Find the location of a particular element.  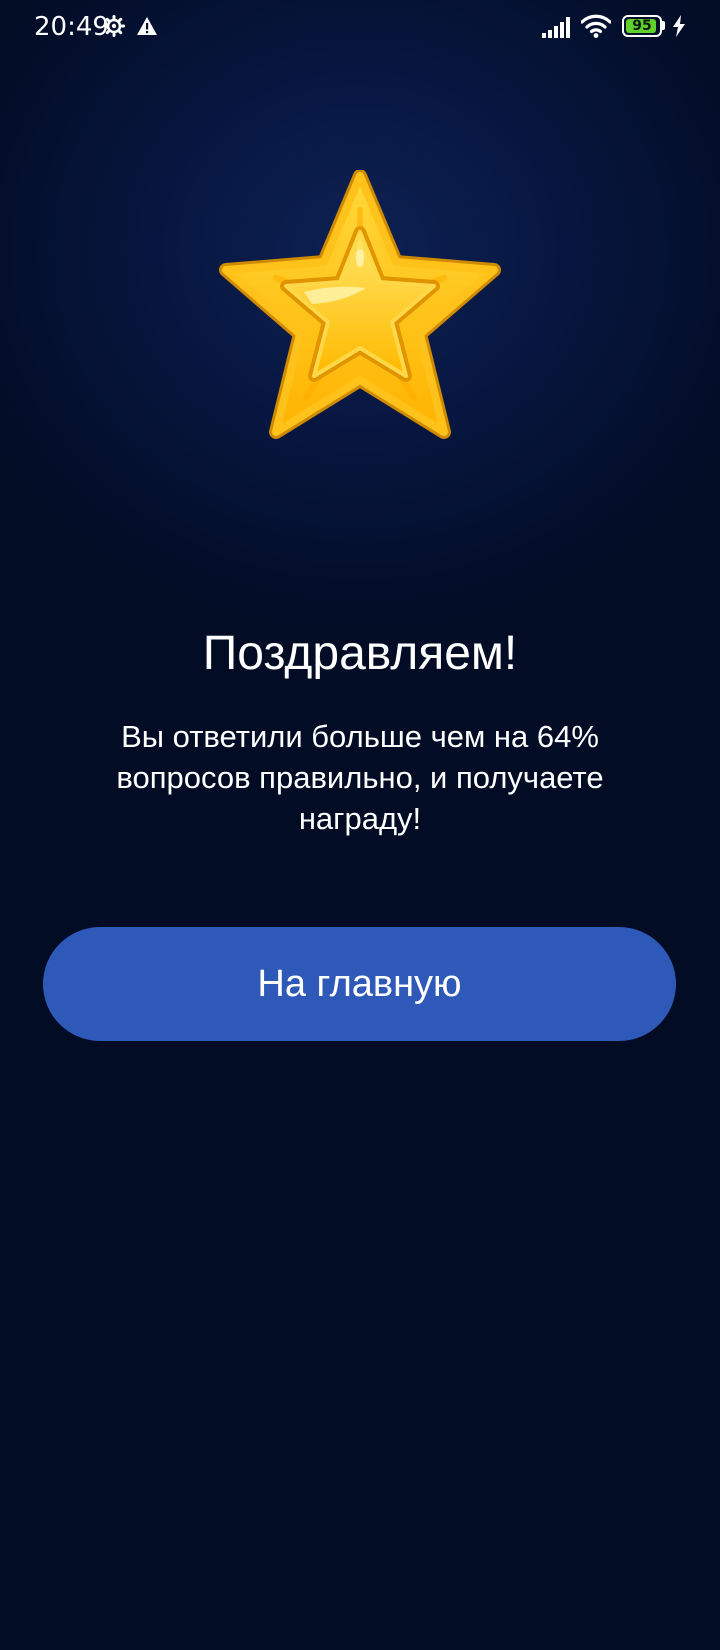

home-button: На главную is located at coordinates (359, 984).